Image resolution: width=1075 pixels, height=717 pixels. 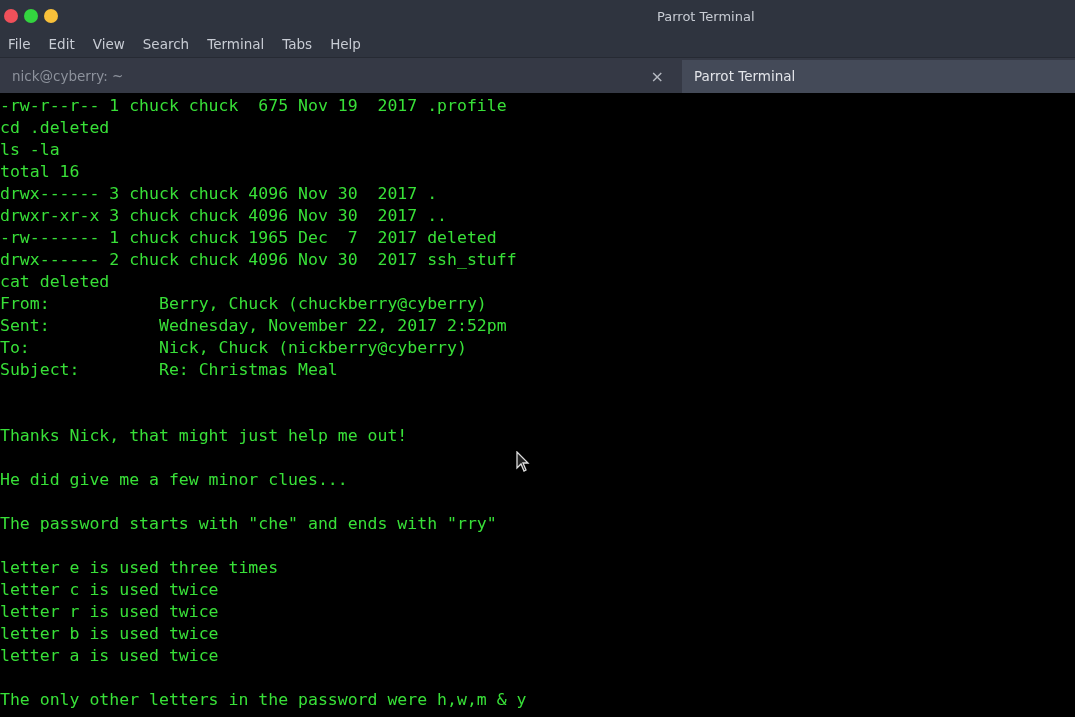 I want to click on terminal-line: drwxr-xr-x 3 chuck chuck 4096 Nov 30 2017 .., so click(x=224, y=216).